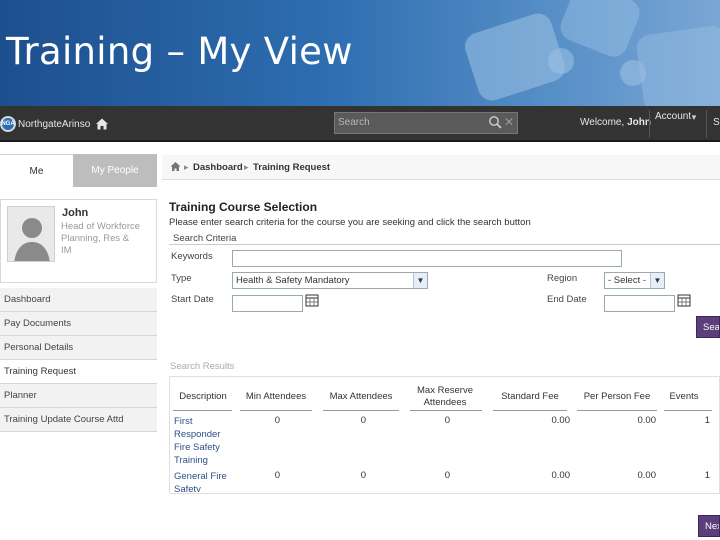 The image size is (720, 540). Describe the element at coordinates (677, 65) in the screenshot. I see `puzzle-piece-decoration` at that location.